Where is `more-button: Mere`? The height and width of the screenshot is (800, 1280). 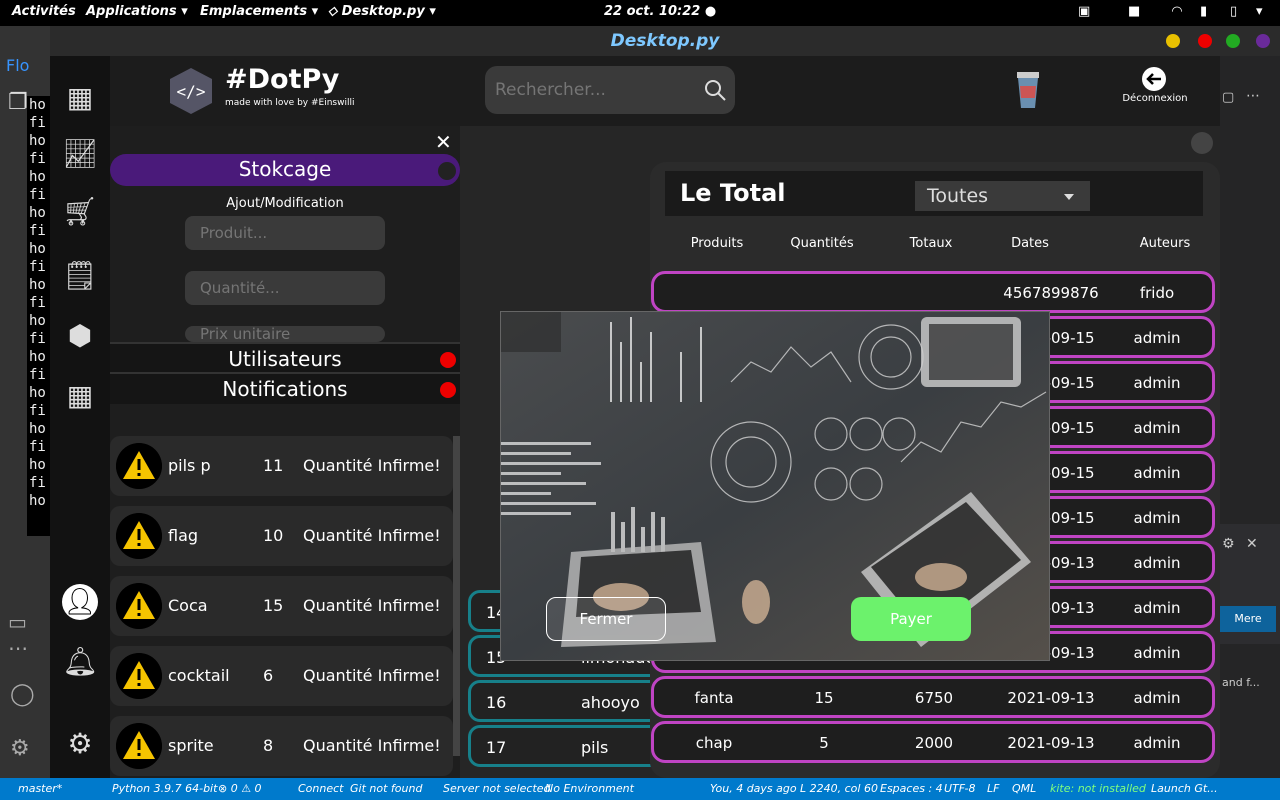
more-button: Mere is located at coordinates (1248, 619).